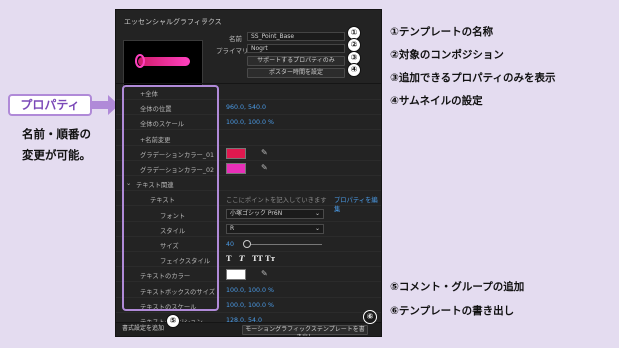 This screenshot has height=348, width=619. What do you see at coordinates (232, 228) in the screenshot?
I see `select-value: R` at bounding box center [232, 228].